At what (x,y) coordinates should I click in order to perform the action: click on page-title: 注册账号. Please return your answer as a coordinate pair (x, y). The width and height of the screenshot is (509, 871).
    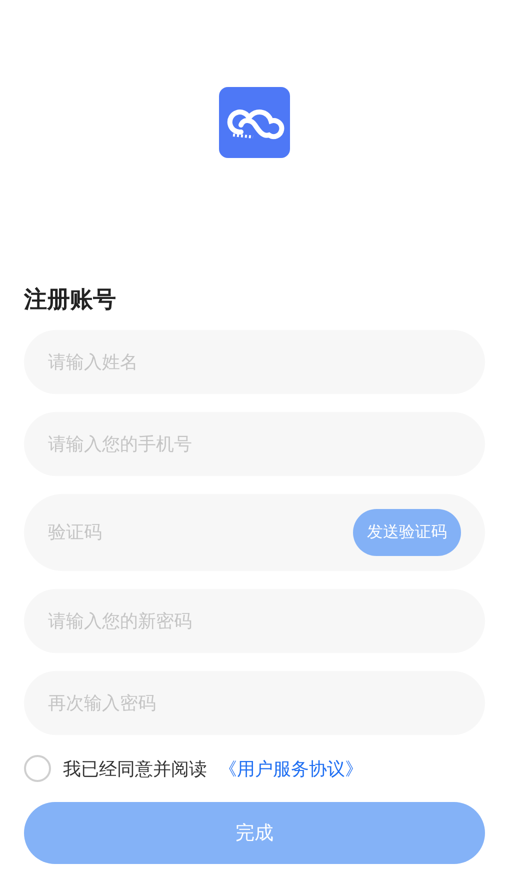
    Looking at the image, I should click on (70, 300).